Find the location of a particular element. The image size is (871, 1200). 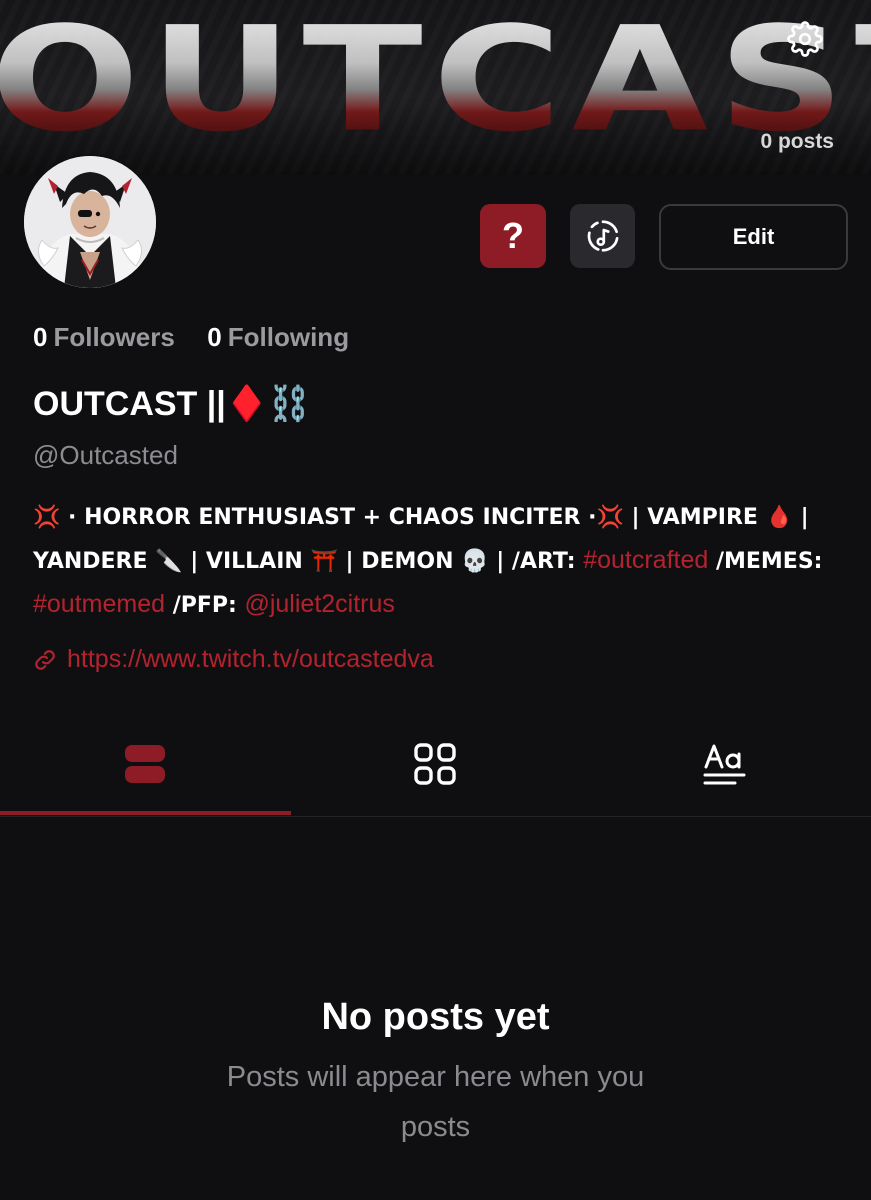

gear-icon is located at coordinates (805, 39).